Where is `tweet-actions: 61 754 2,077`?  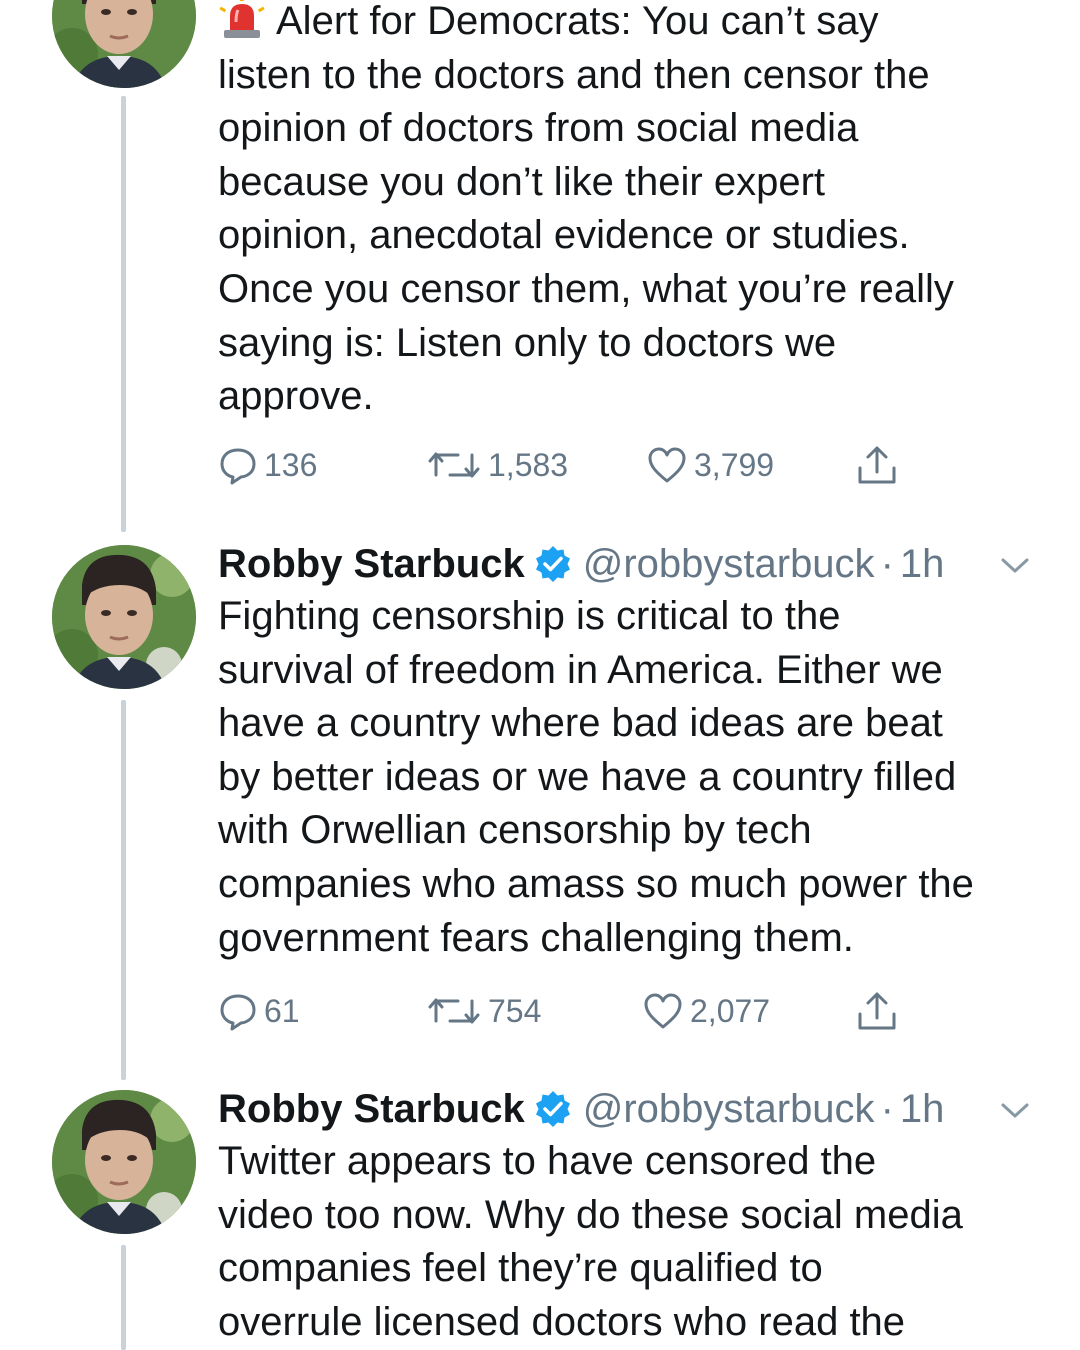
tweet-actions: 61 754 2,077 is located at coordinates (628, 1011).